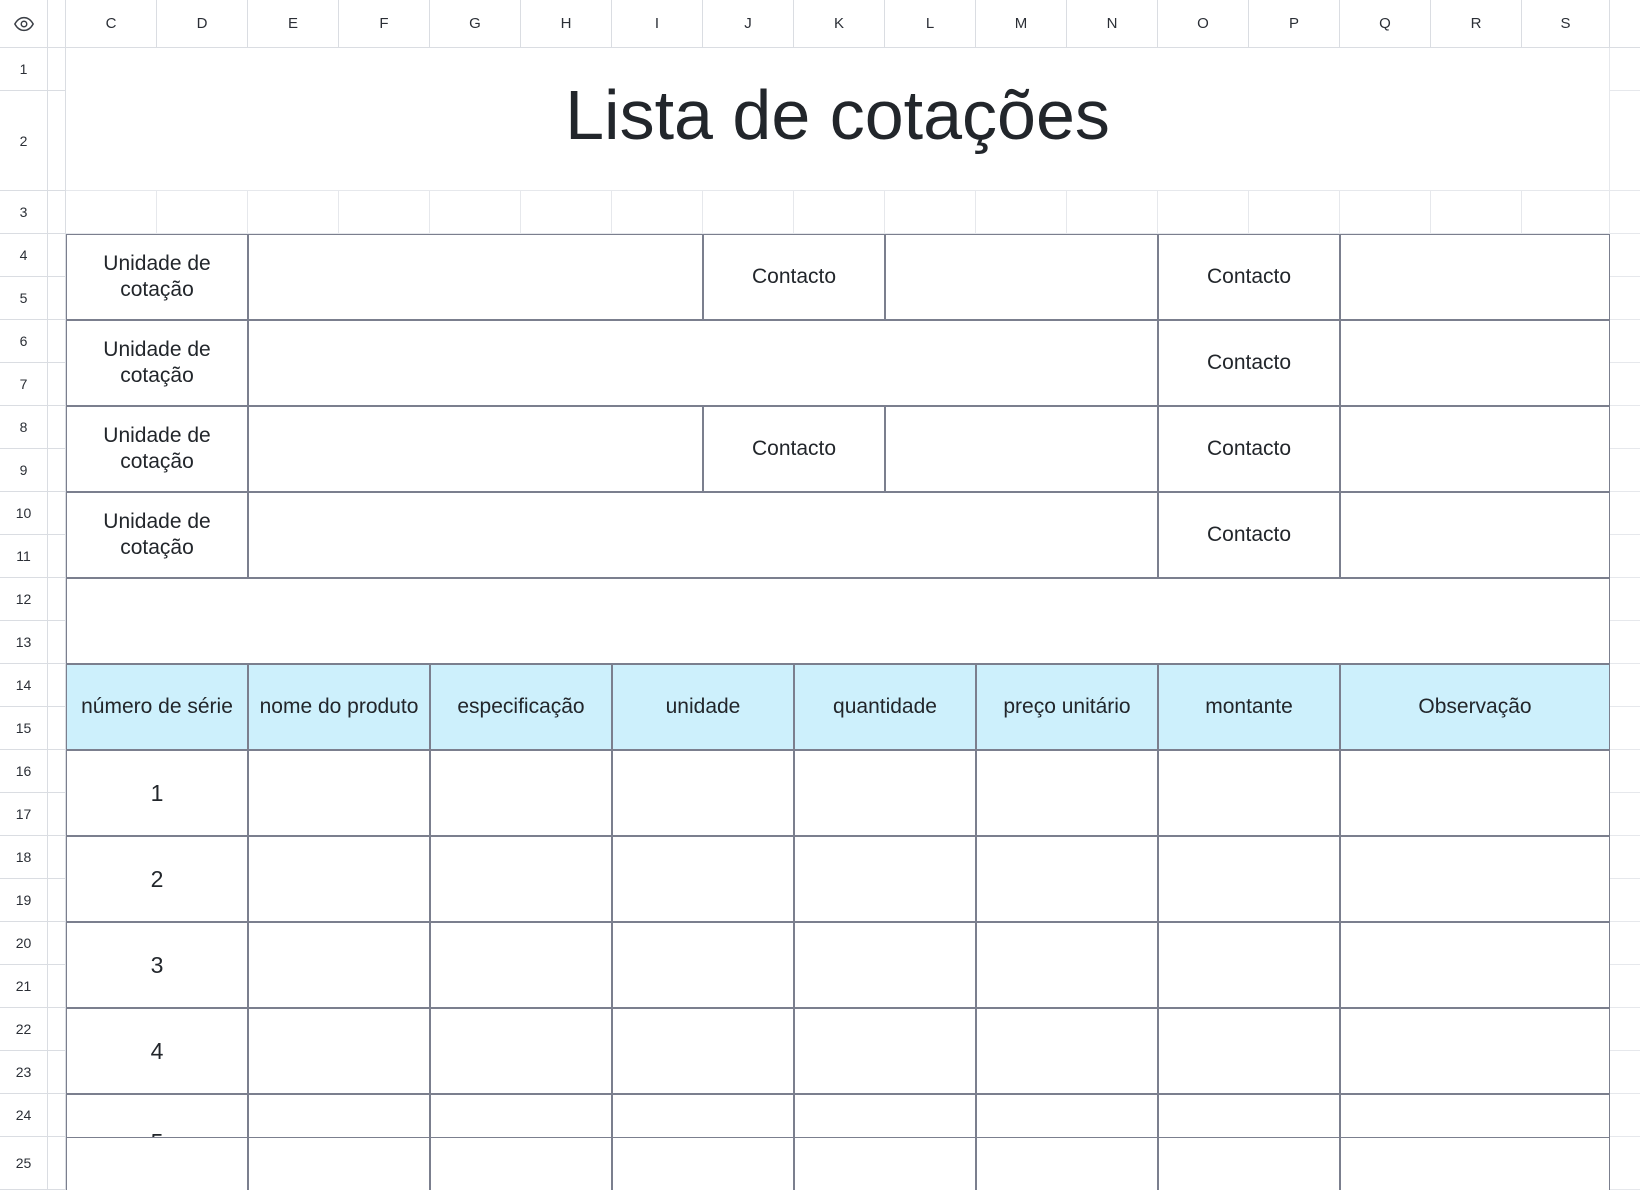  Describe the element at coordinates (24, 1072) in the screenshot. I see `row-header: 23` at that location.